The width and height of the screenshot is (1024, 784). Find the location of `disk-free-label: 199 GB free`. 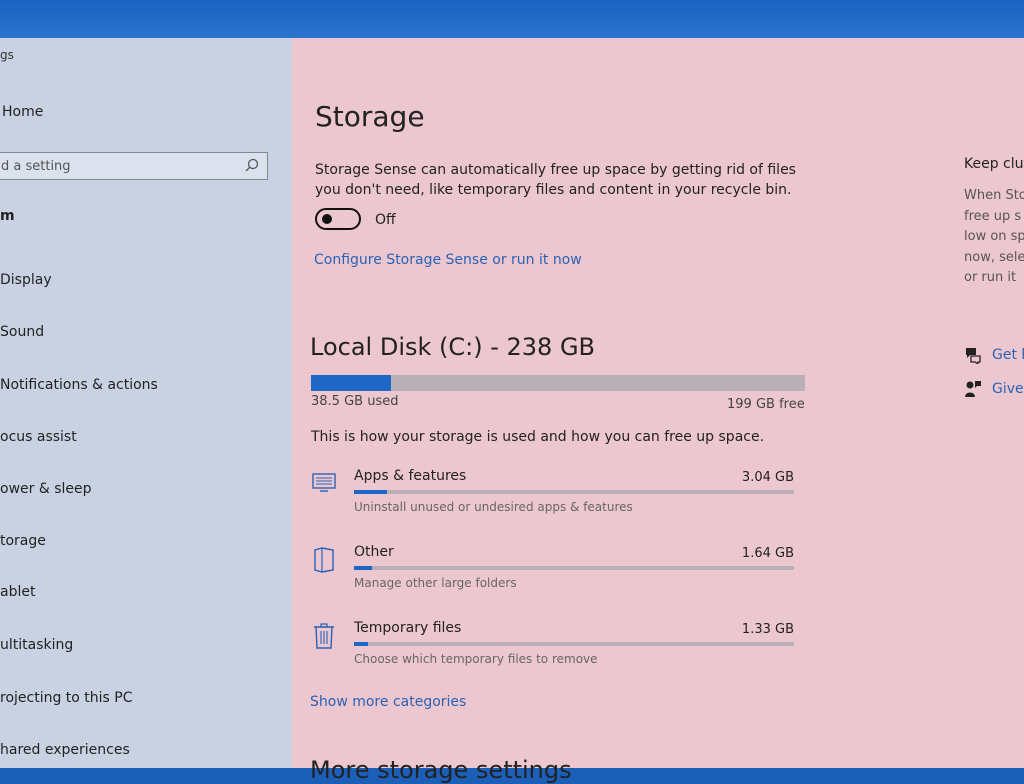

disk-free-label: 199 GB free is located at coordinates (766, 404).